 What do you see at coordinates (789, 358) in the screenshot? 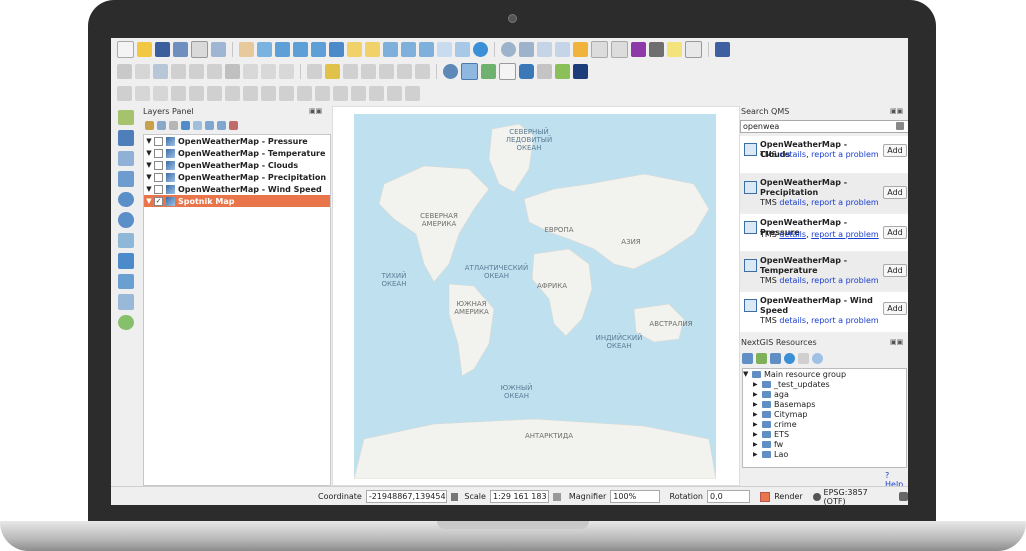
I see `ngw-refresh-icon` at bounding box center [789, 358].